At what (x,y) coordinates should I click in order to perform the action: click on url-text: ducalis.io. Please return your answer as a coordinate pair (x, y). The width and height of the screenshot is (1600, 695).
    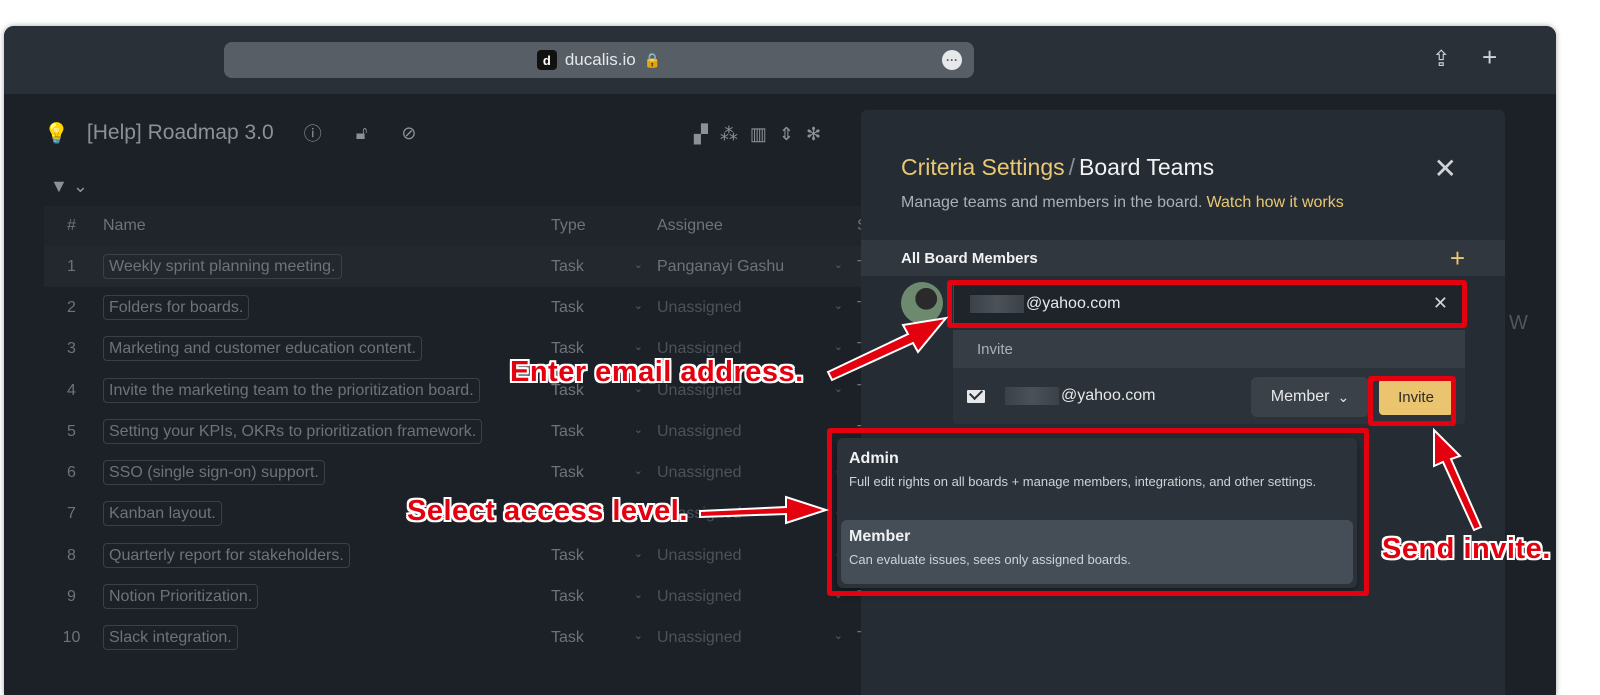
    Looking at the image, I should click on (600, 59).